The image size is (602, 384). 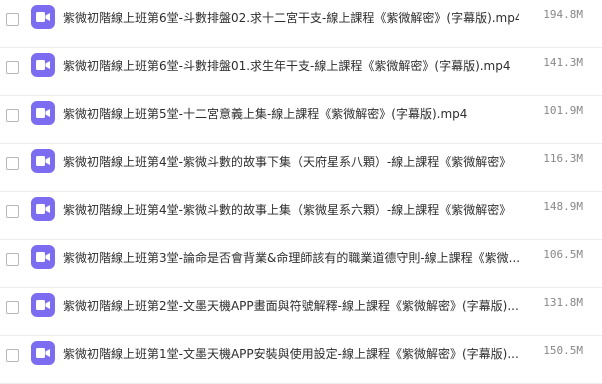 What do you see at coordinates (563, 206) in the screenshot?
I see `file-size: 148.9M` at bounding box center [563, 206].